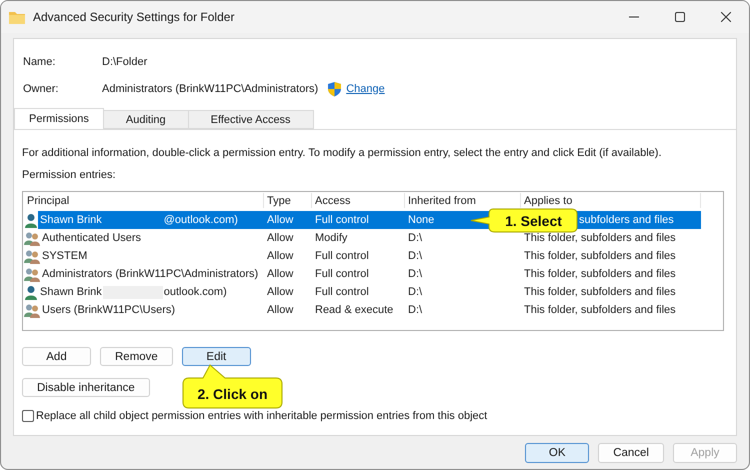 Image resolution: width=750 pixels, height=470 pixels. Describe the element at coordinates (216, 356) in the screenshot. I see `entry-button: Edit` at that location.